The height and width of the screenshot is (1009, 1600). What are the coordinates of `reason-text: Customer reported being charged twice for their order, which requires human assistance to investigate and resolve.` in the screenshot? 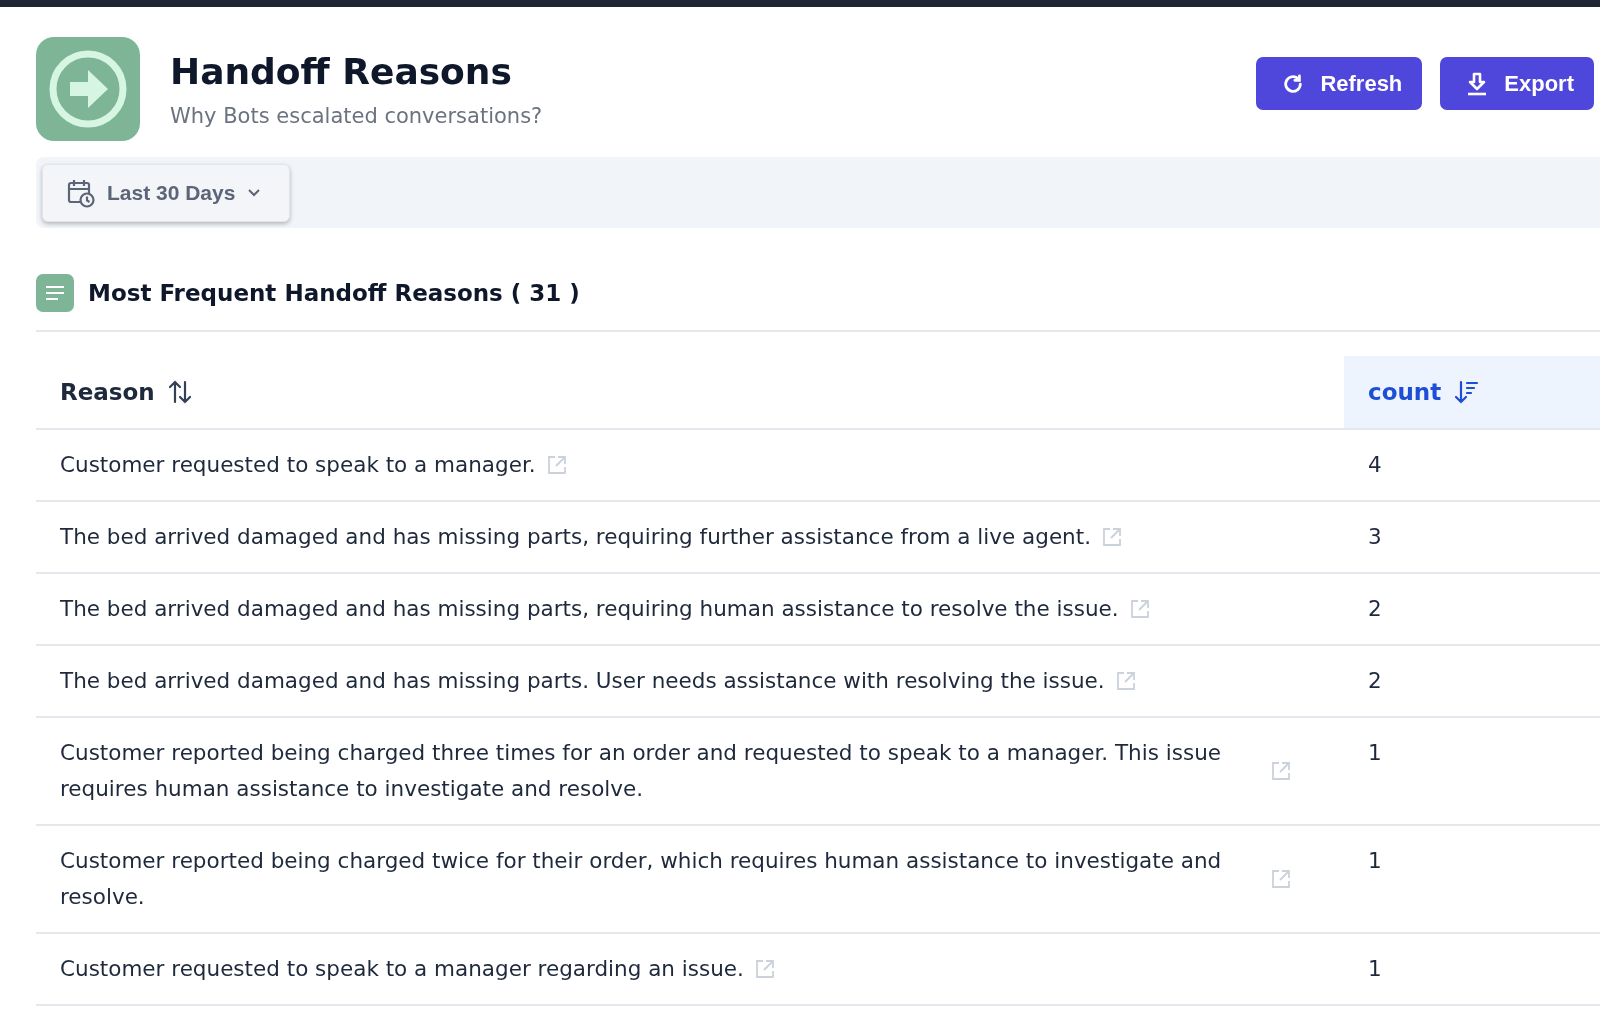 It's located at (641, 879).